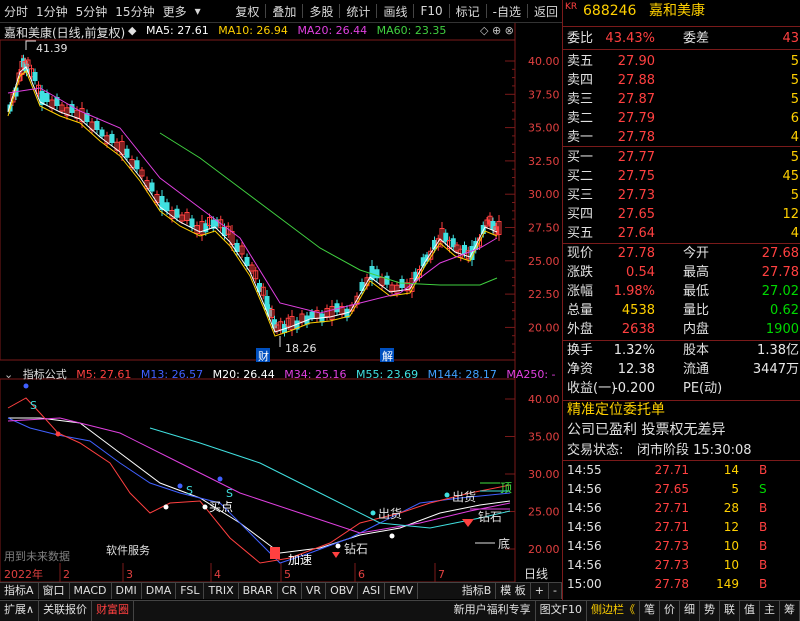 The image size is (800, 621). Describe the element at coordinates (45, 374) in the screenshot. I see `indicator-name: 指标公式` at that location.